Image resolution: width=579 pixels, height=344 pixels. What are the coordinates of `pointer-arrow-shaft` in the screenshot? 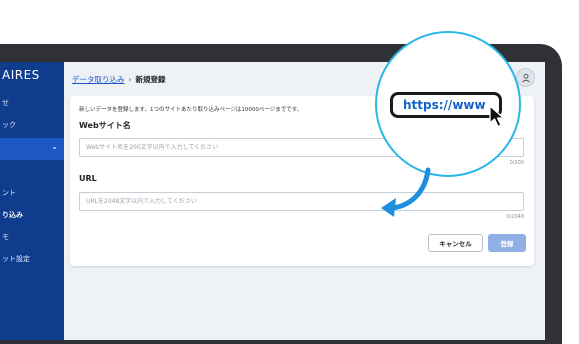 It's located at (410, 189).